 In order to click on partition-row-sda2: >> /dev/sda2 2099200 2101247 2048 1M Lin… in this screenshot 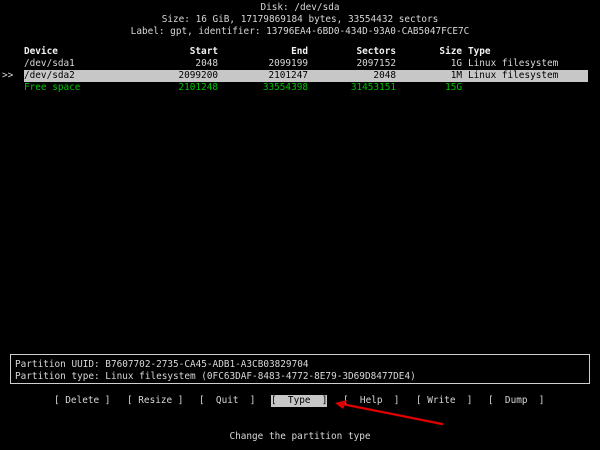, I will do `click(300, 76)`.